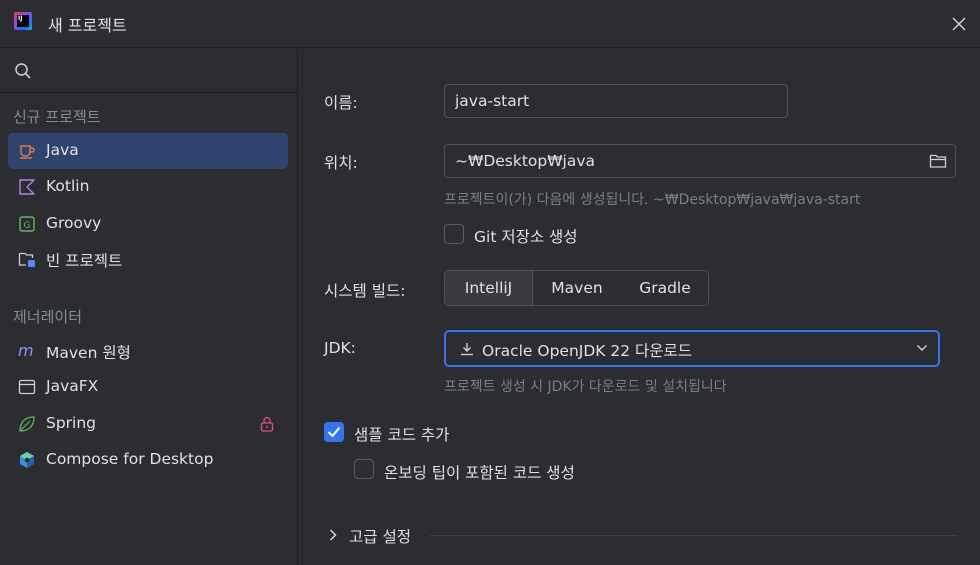 This screenshot has width=980, height=565. I want to click on close-button, so click(959, 24).